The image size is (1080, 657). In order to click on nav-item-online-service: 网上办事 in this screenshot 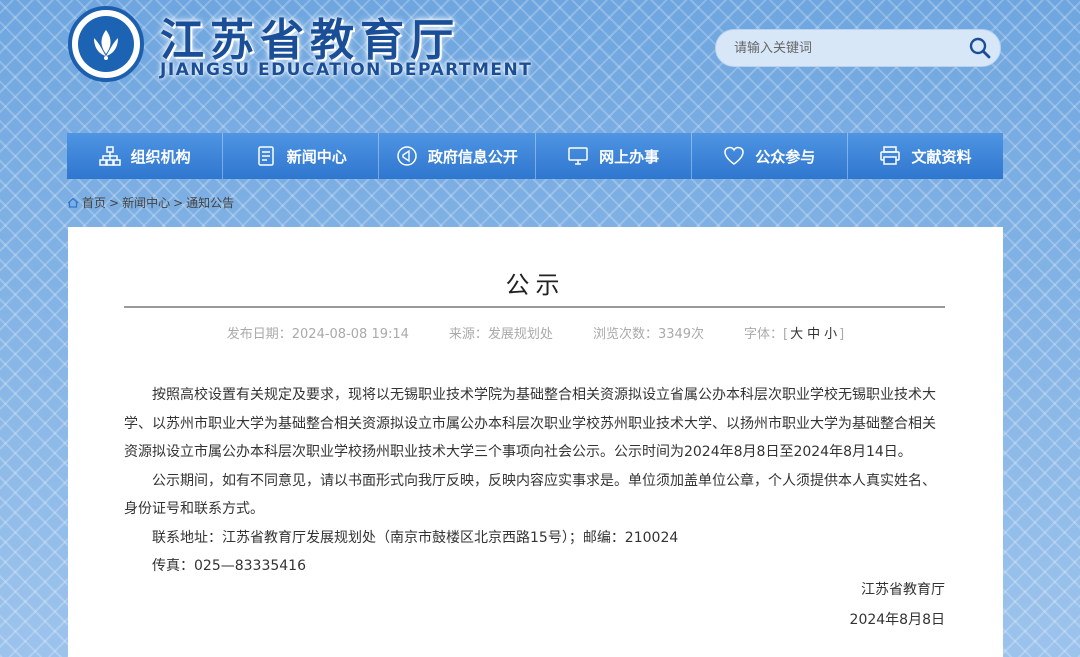, I will do `click(614, 156)`.